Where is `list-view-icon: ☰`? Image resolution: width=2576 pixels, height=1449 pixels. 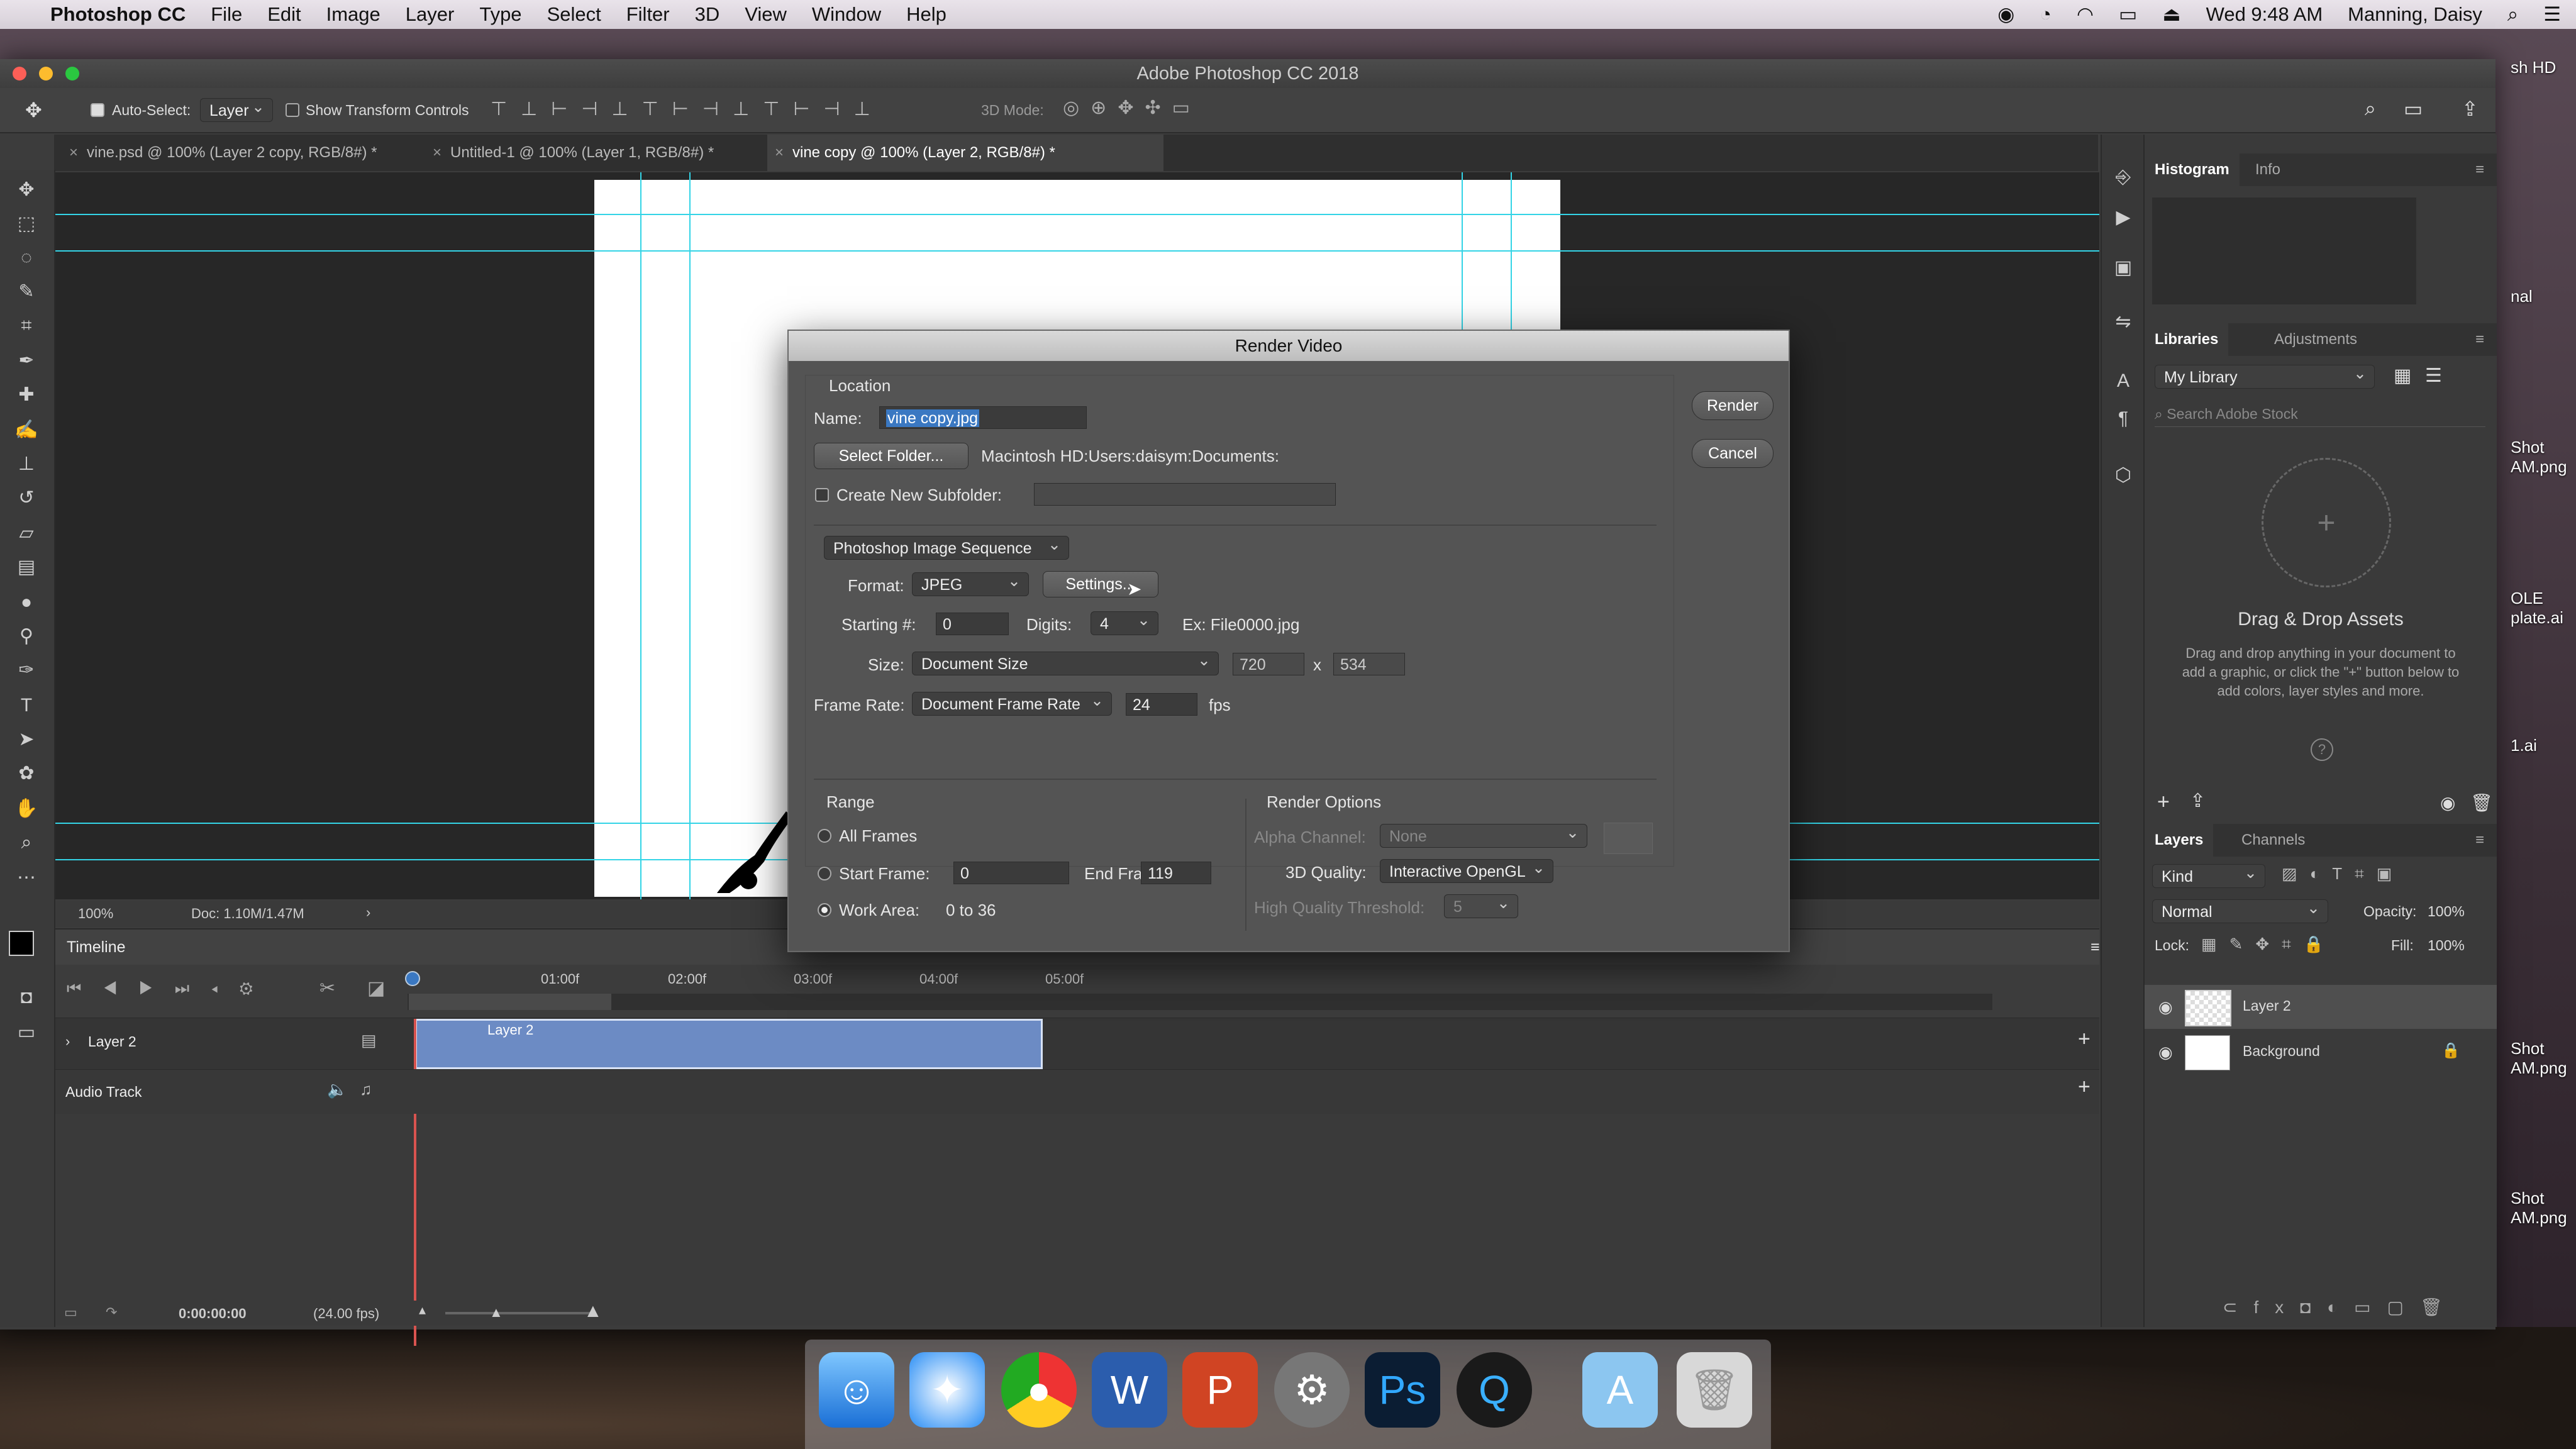
list-view-icon: ☰ is located at coordinates (2433, 376).